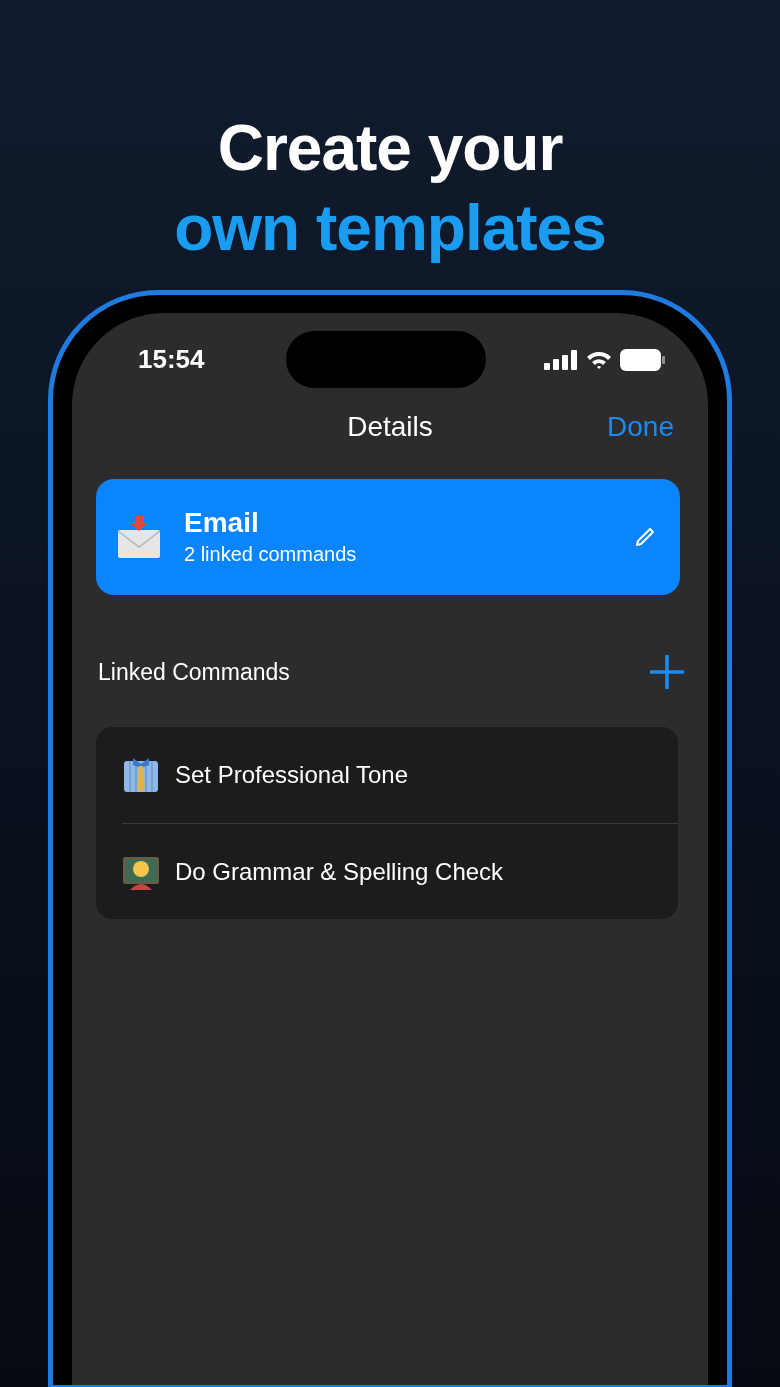  I want to click on nav-title: Details, so click(390, 427).